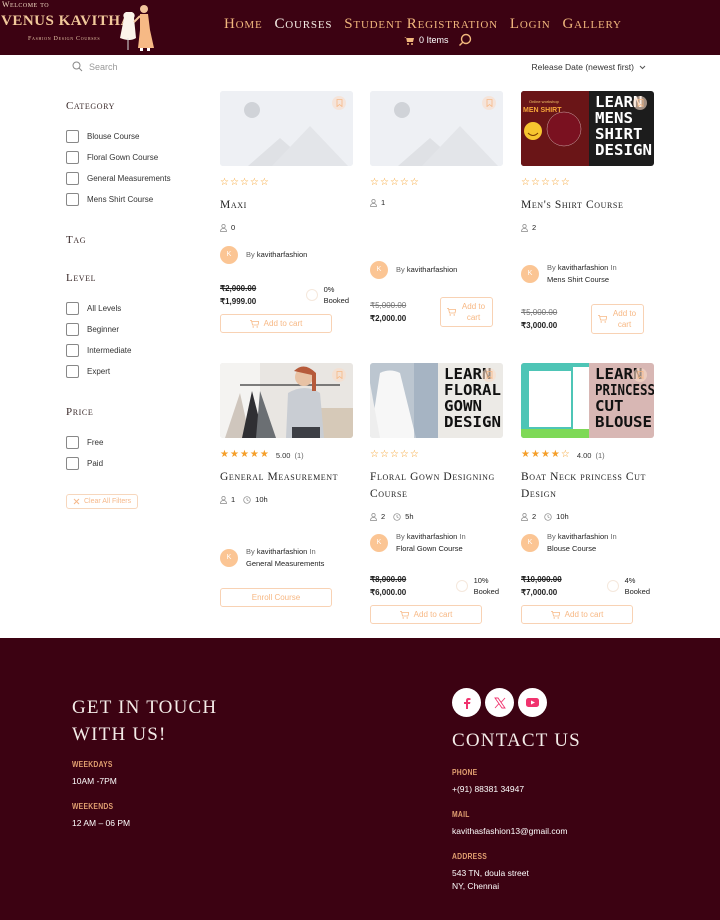 This screenshot has height=920, width=720. Describe the element at coordinates (436, 400) in the screenshot. I see `course-image: LEARN FLORAL GOWN DESIGN` at that location.